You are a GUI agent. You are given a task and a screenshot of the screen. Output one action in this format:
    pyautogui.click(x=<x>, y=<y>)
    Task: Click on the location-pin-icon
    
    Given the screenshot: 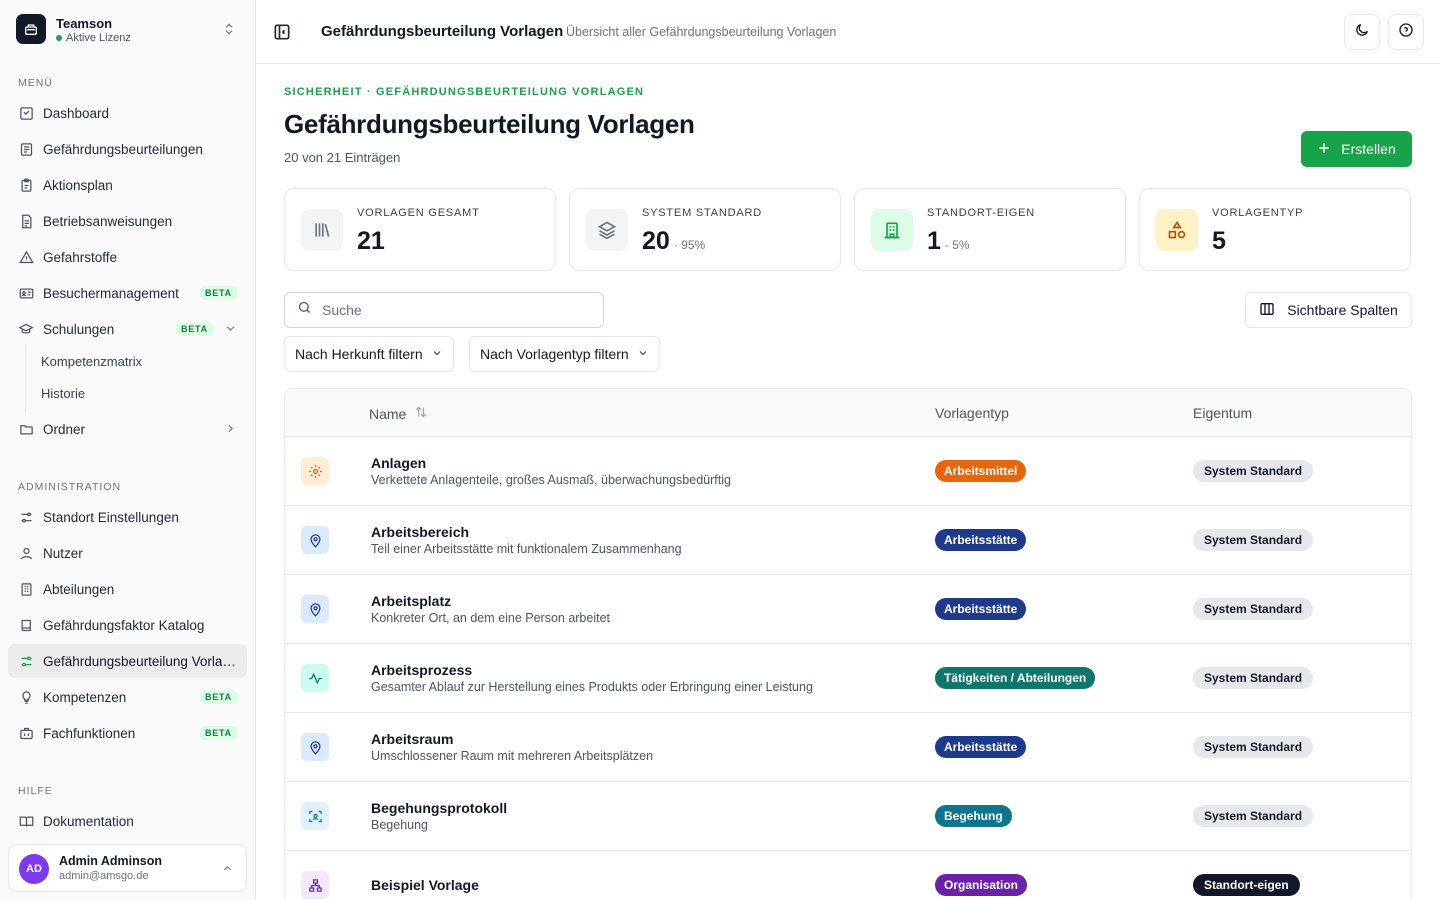 What is the action you would take?
    pyautogui.click(x=315, y=747)
    